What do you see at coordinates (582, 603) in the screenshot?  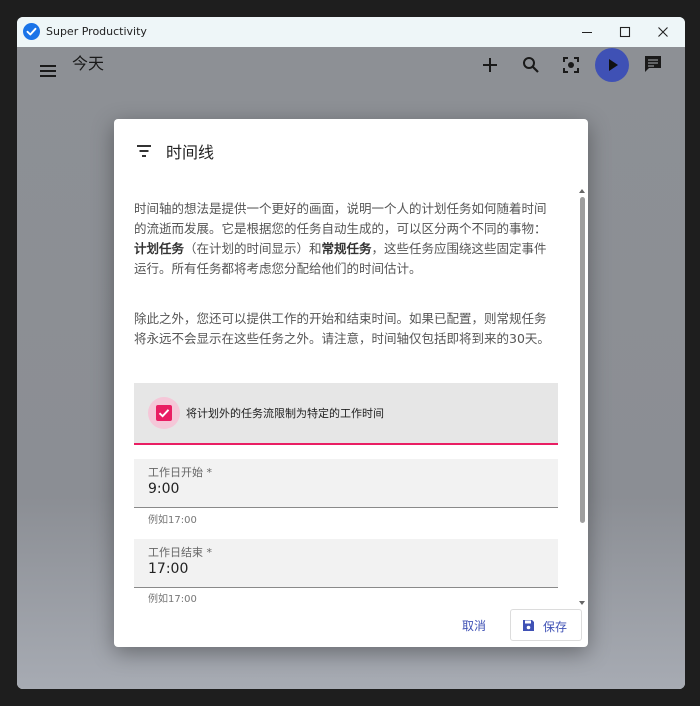 I see `scroll-down-arrow` at bounding box center [582, 603].